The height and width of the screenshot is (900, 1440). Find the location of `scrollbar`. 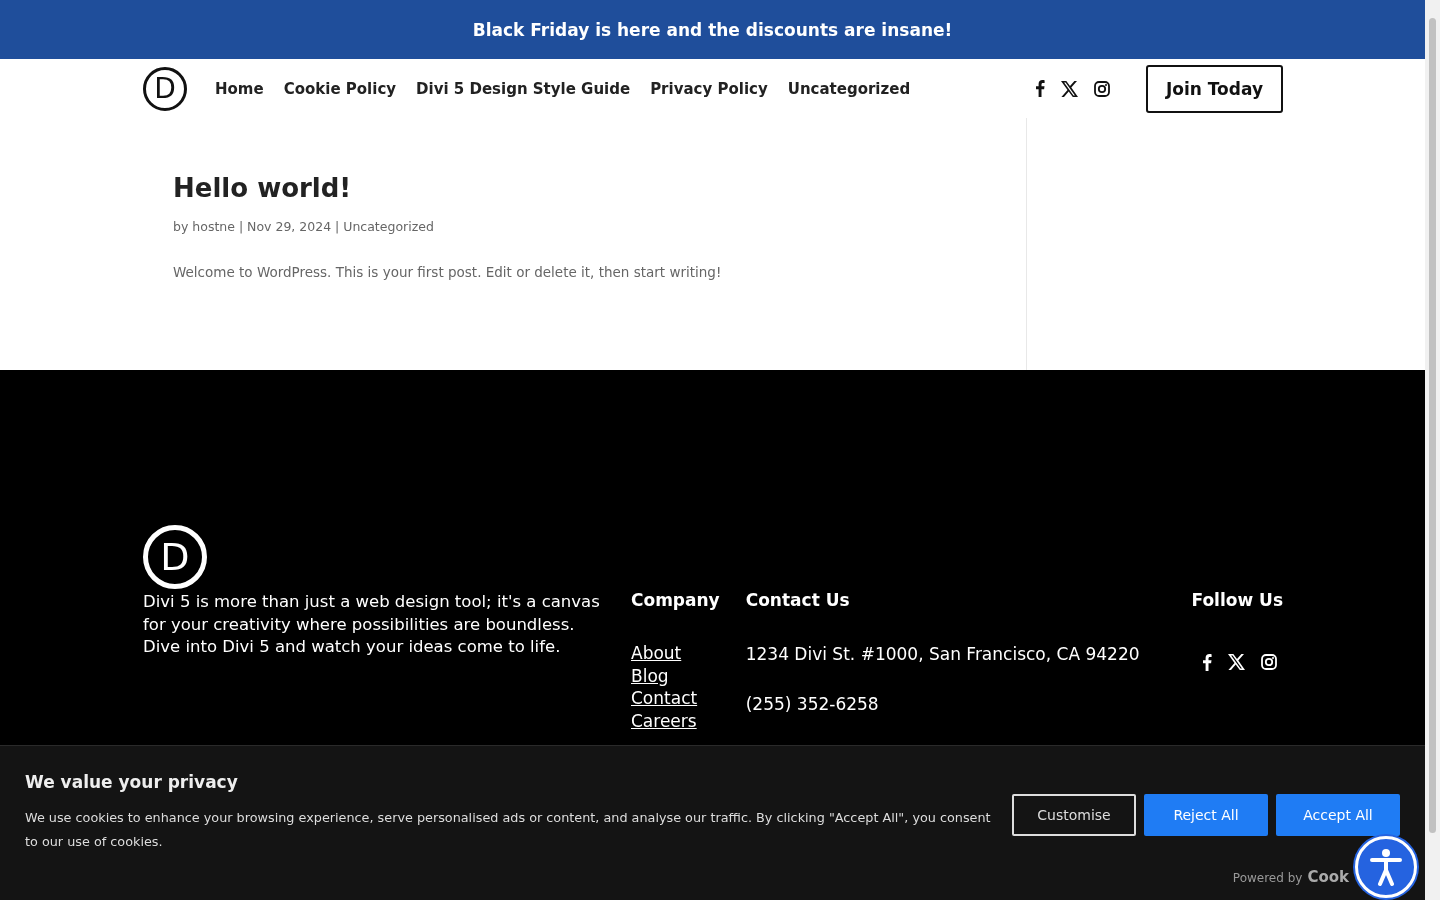

scrollbar is located at coordinates (1432, 450).